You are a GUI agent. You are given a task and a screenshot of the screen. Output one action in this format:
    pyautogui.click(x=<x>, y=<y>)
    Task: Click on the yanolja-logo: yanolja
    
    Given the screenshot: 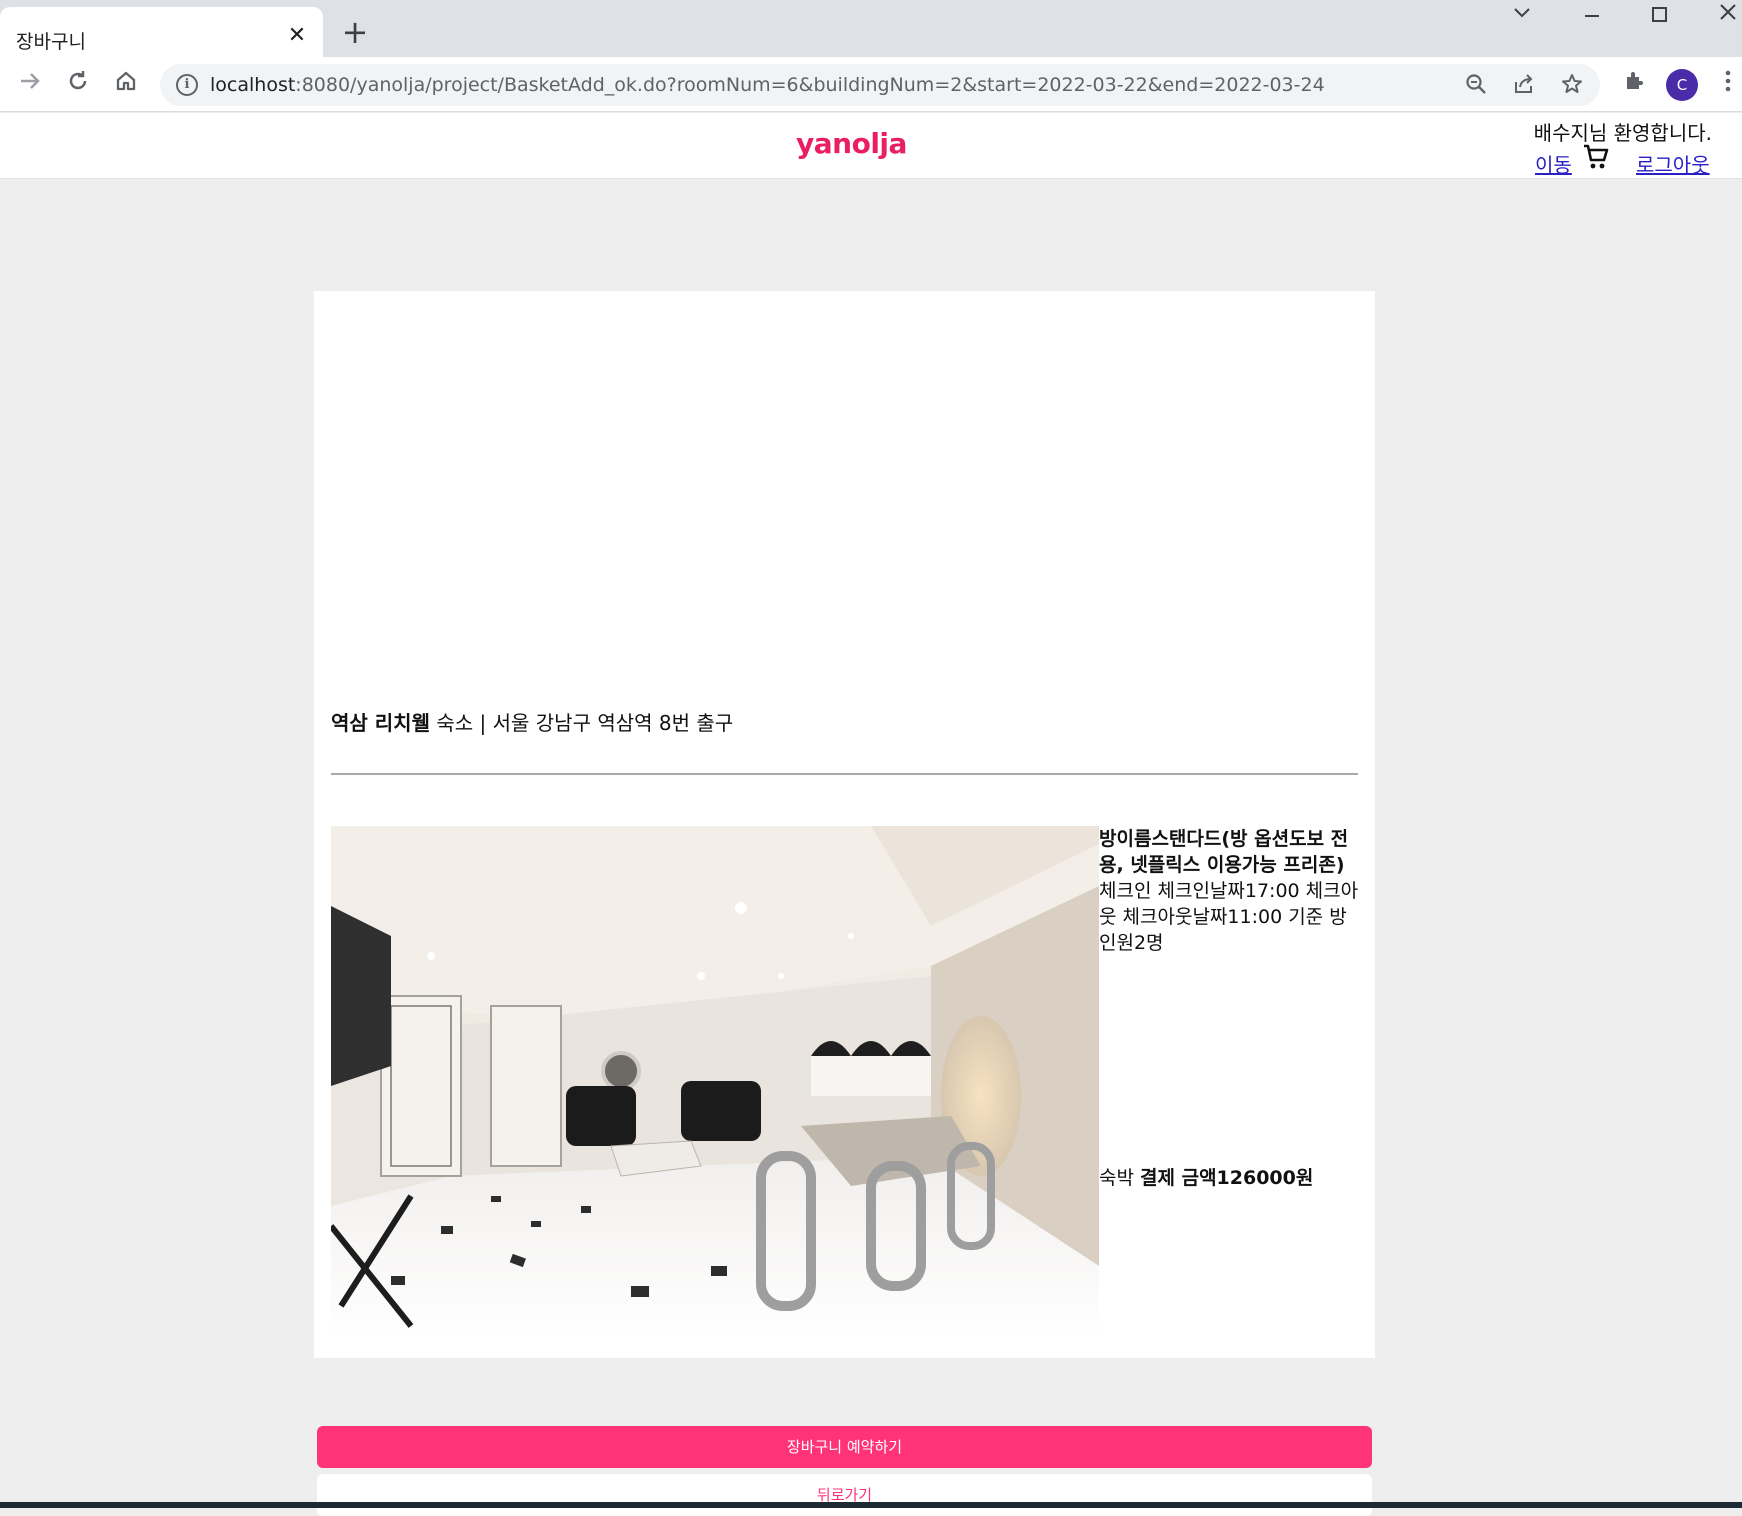 What is the action you would take?
    pyautogui.click(x=851, y=143)
    